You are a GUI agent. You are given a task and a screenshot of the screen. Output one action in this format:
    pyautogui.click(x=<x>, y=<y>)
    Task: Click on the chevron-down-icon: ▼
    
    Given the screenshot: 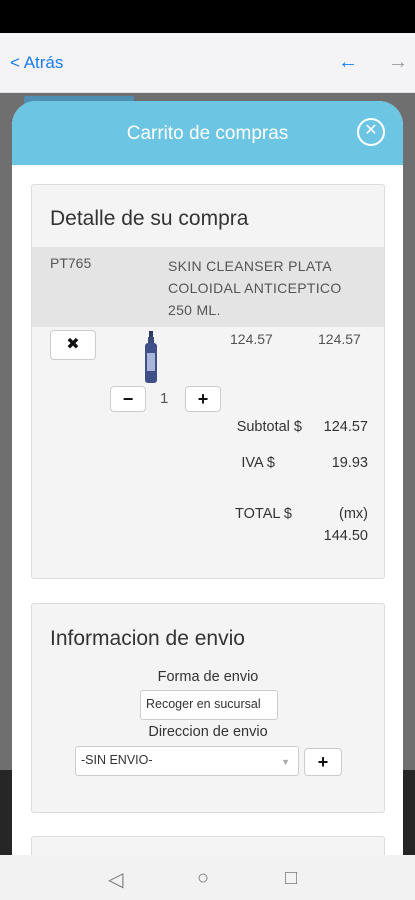 What is the action you would take?
    pyautogui.click(x=285, y=762)
    